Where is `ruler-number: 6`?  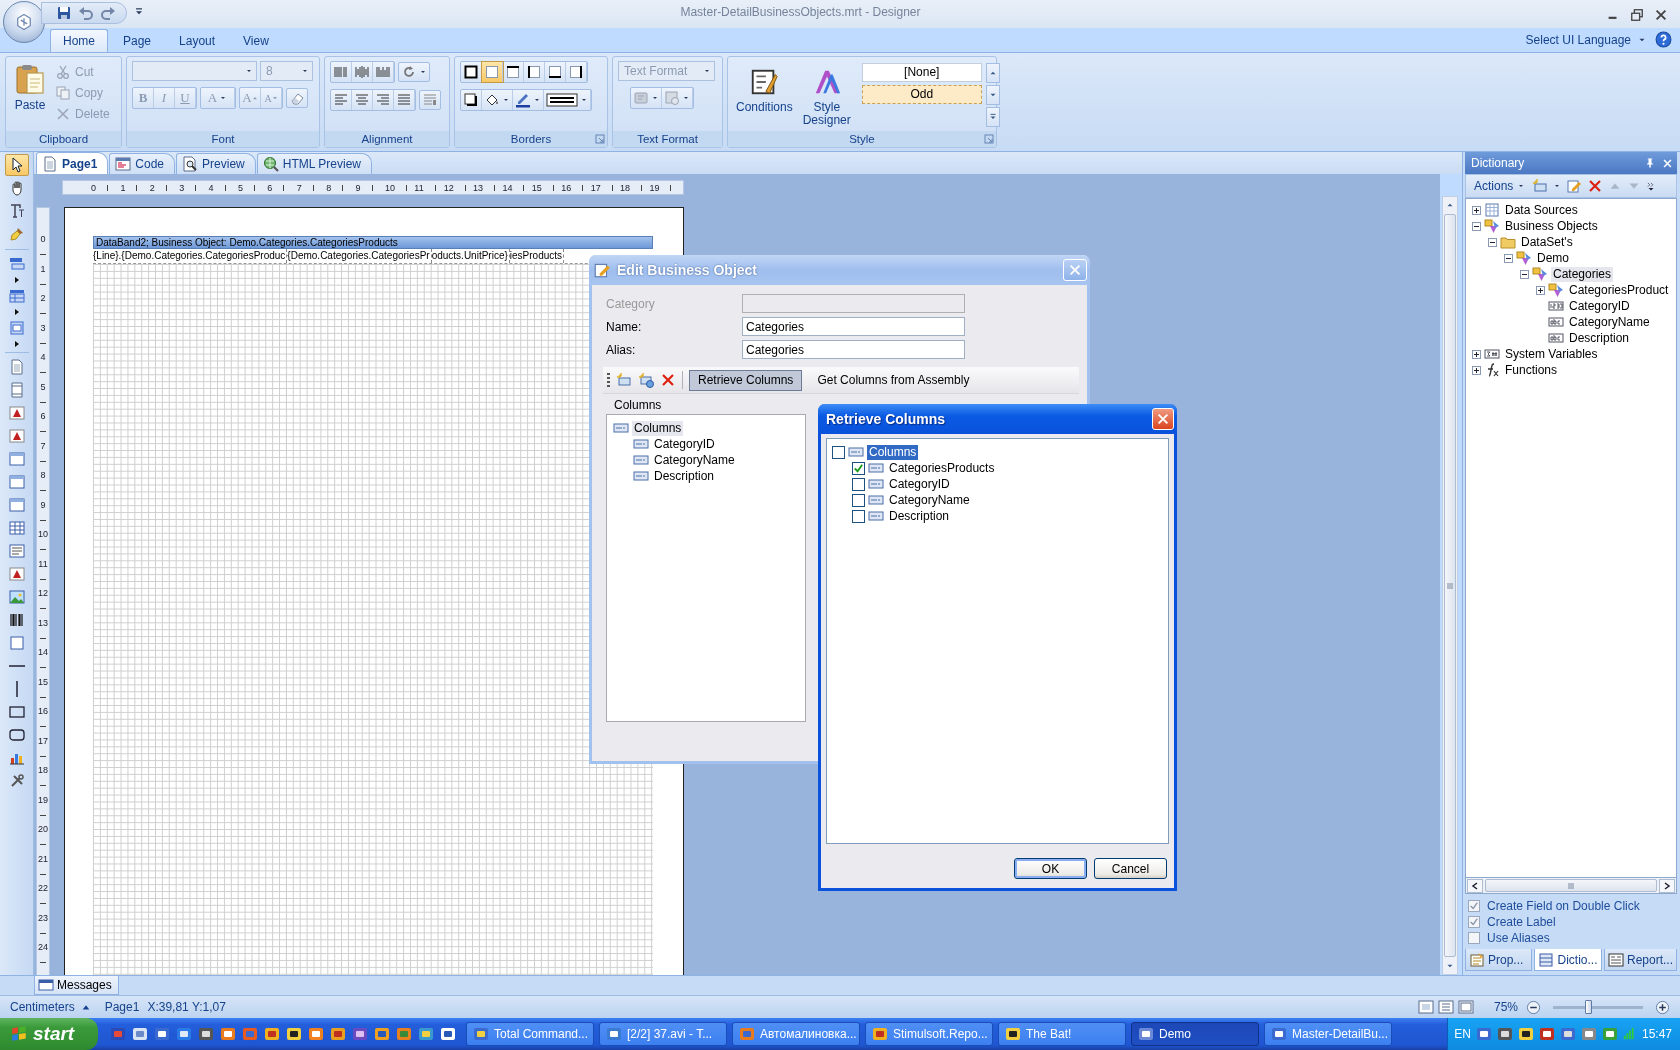 ruler-number: 6 is located at coordinates (270, 187).